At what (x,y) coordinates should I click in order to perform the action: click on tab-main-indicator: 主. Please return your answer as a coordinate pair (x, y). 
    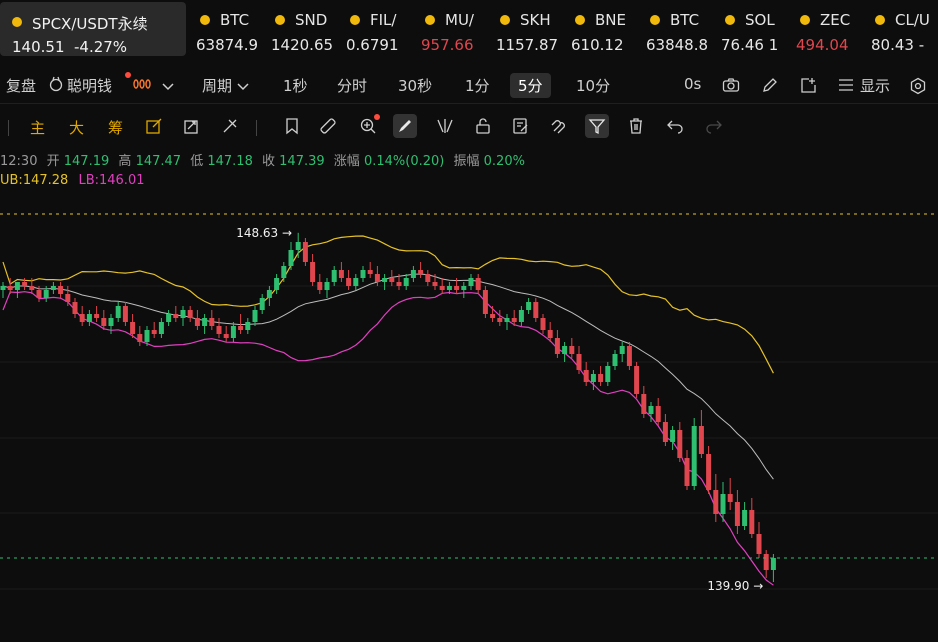
    Looking at the image, I should click on (37, 127).